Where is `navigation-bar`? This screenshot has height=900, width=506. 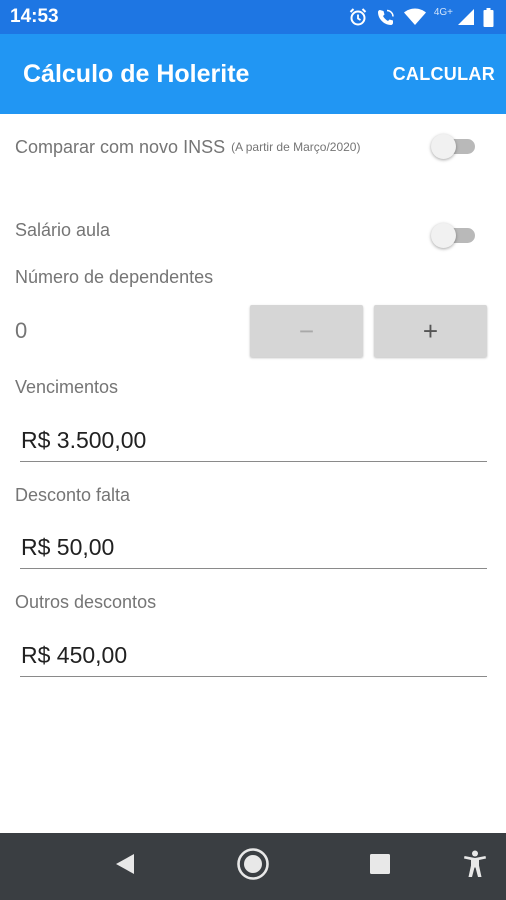
navigation-bar is located at coordinates (253, 866).